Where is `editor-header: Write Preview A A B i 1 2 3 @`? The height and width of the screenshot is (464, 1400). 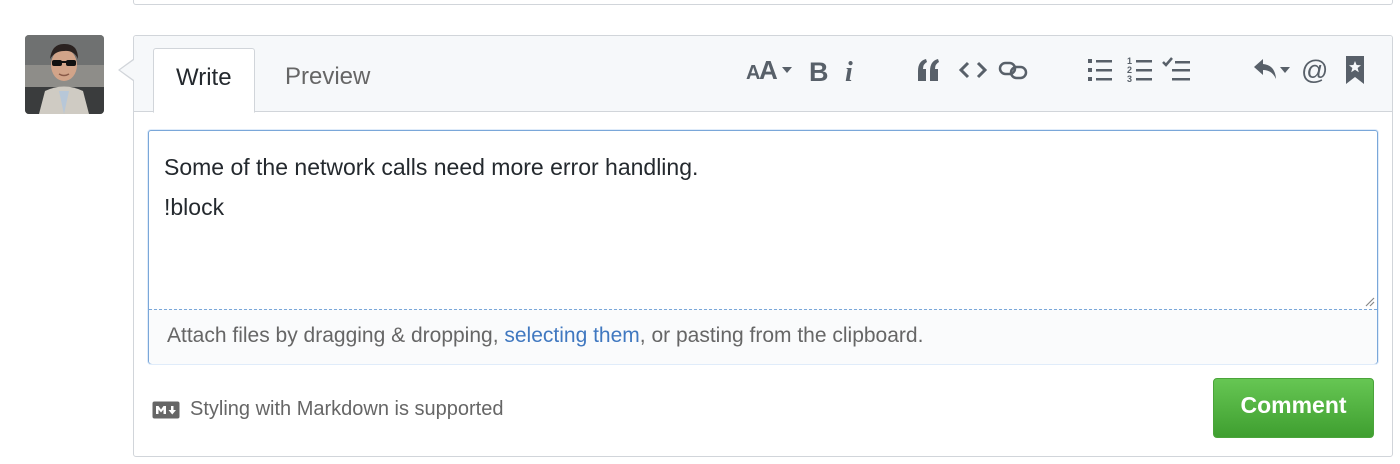
editor-header: Write Preview A A B i 1 2 3 @ is located at coordinates (763, 74).